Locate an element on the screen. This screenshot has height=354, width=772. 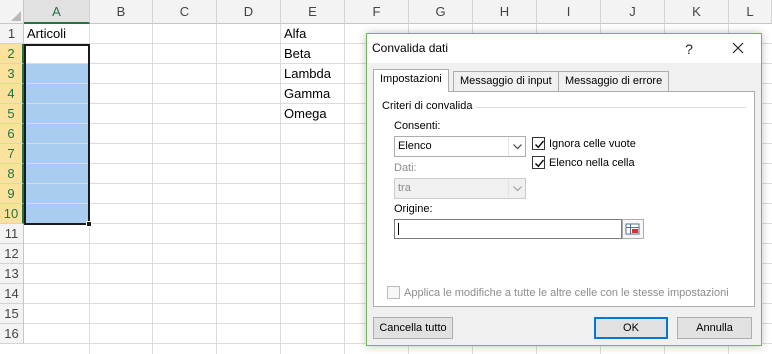
select-all-corner is located at coordinates (12, 12).